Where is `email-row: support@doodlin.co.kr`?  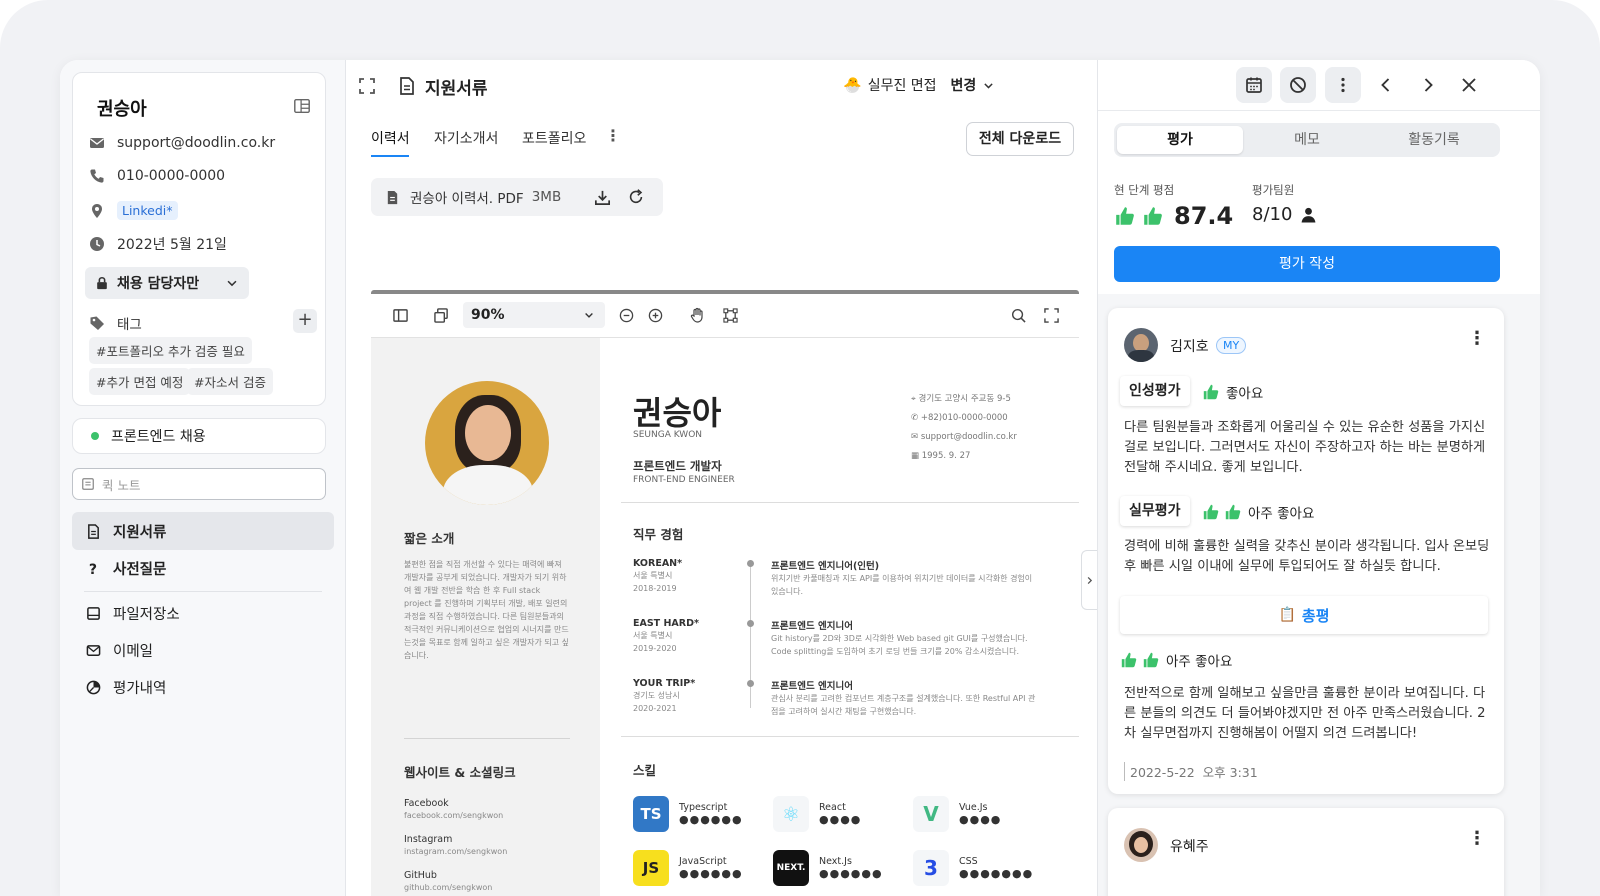 email-row: support@doodlin.co.kr is located at coordinates (182, 143).